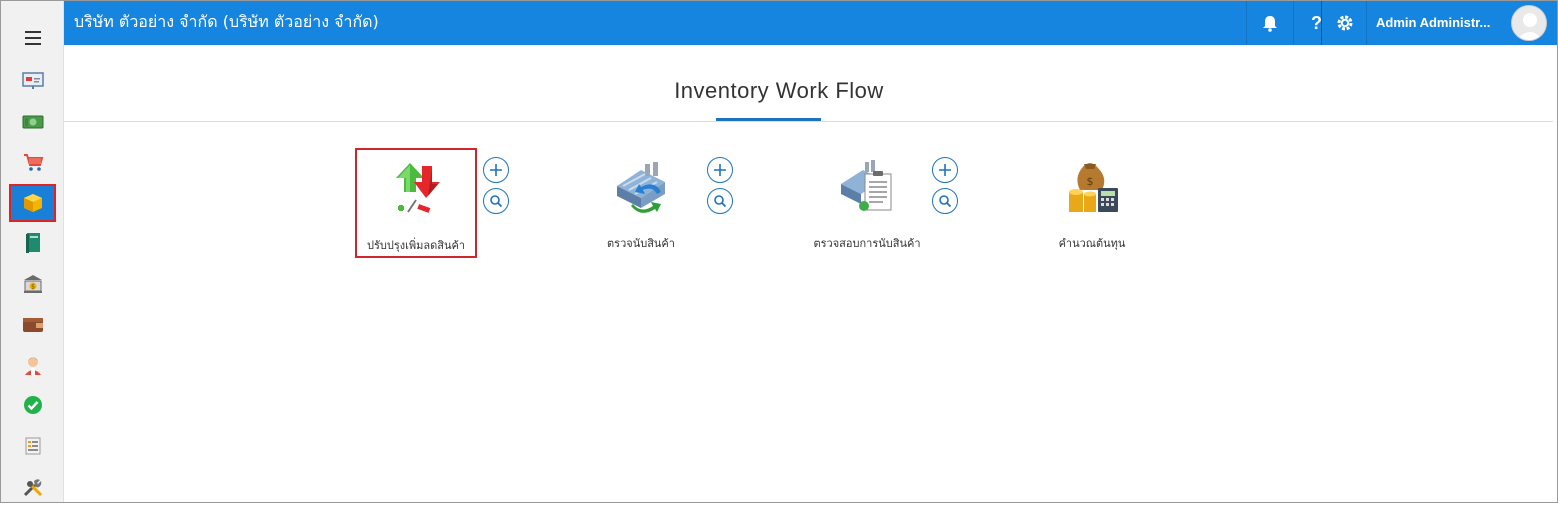 The image size is (1558, 505). I want to click on stock-adjust-add-button, so click(496, 170).